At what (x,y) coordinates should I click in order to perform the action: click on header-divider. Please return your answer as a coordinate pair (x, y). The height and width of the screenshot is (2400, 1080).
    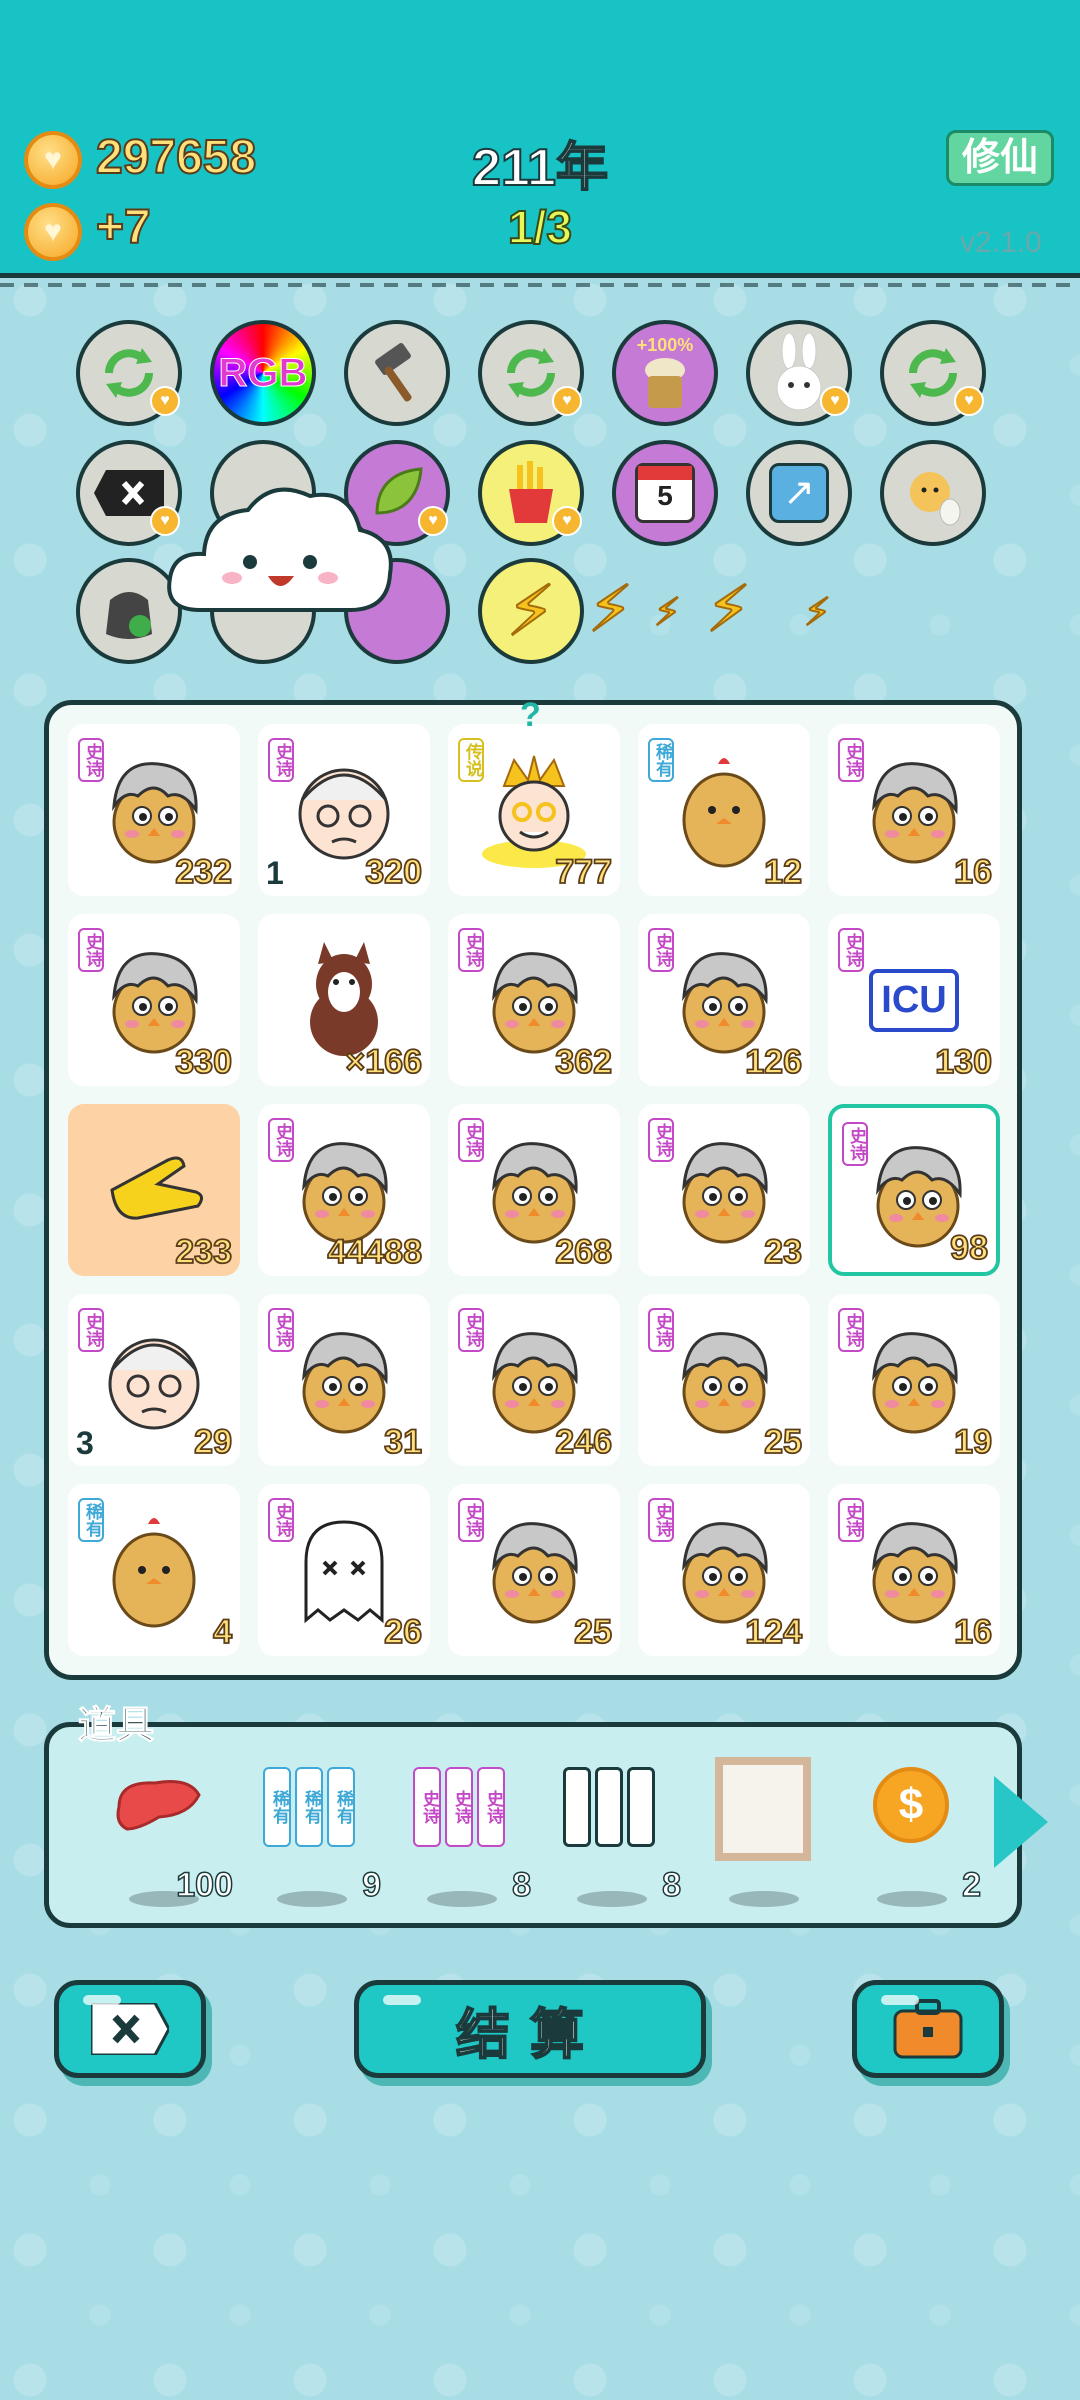
    Looking at the image, I should click on (540, 285).